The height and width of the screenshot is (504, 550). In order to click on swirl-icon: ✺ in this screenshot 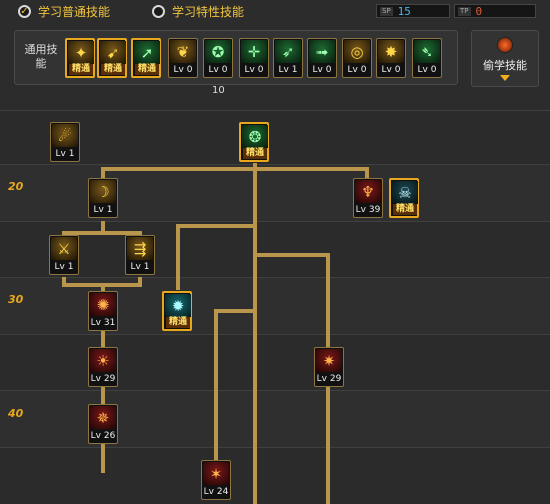, I will do `click(103, 304)`.